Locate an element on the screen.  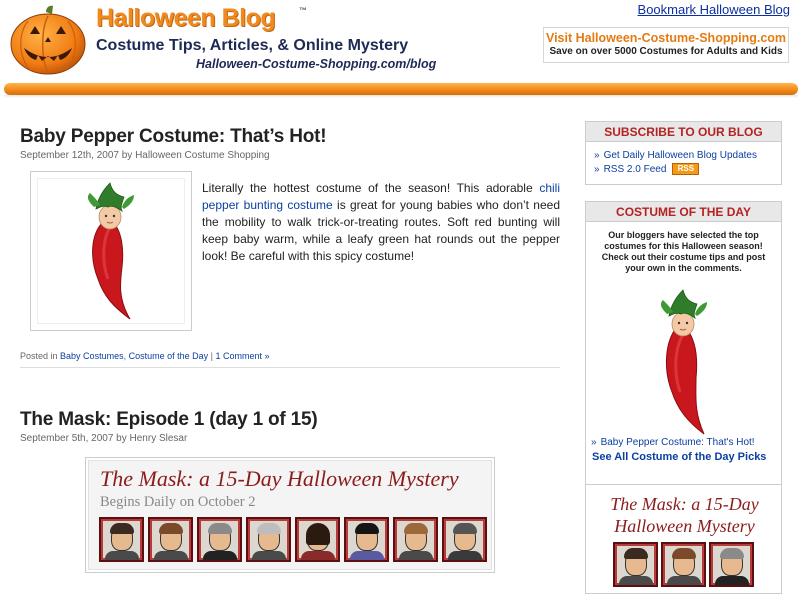
category-link-baby-costumes: Baby Costumes is located at coordinates (92, 356).